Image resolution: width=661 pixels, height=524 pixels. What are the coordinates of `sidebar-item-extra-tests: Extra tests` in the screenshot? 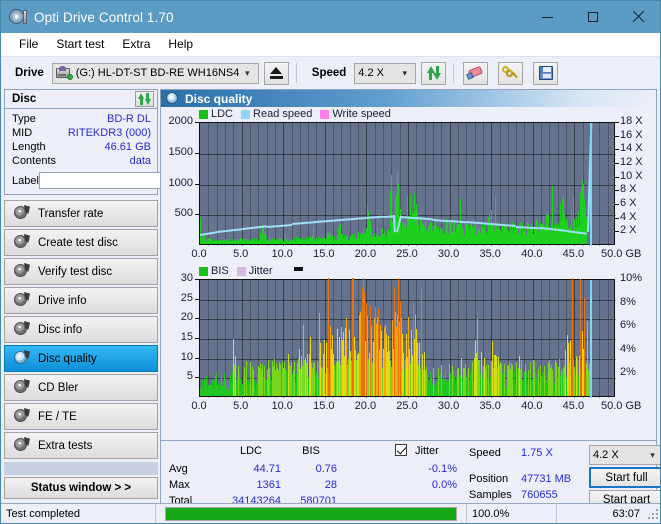 It's located at (81, 445).